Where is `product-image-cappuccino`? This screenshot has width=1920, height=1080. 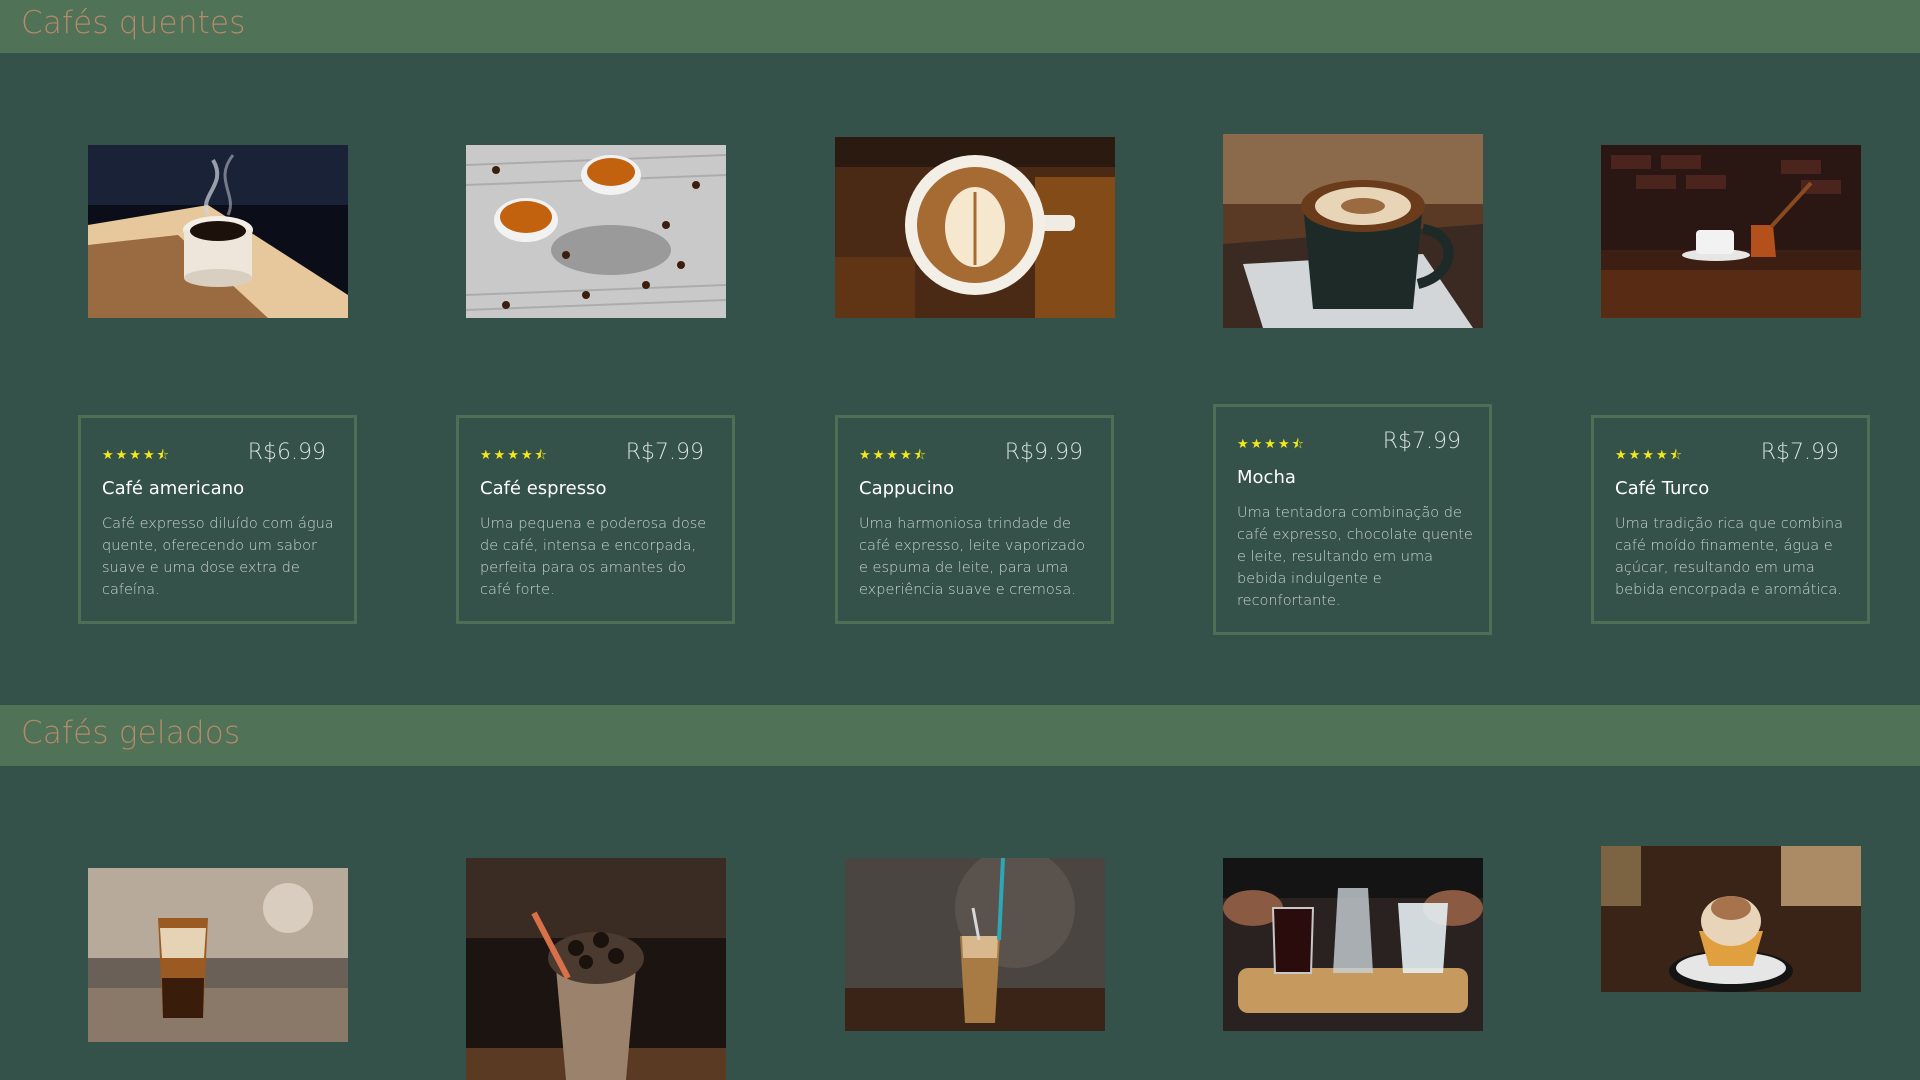
product-image-cappuccino is located at coordinates (975, 227).